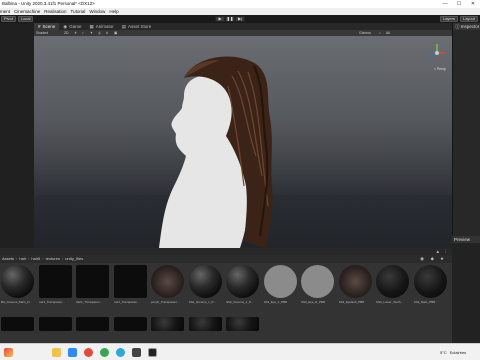 Image resolution: width=480 pixels, height=360 pixels. I want to click on lighting-toggle-icon: ☀, so click(75, 33).